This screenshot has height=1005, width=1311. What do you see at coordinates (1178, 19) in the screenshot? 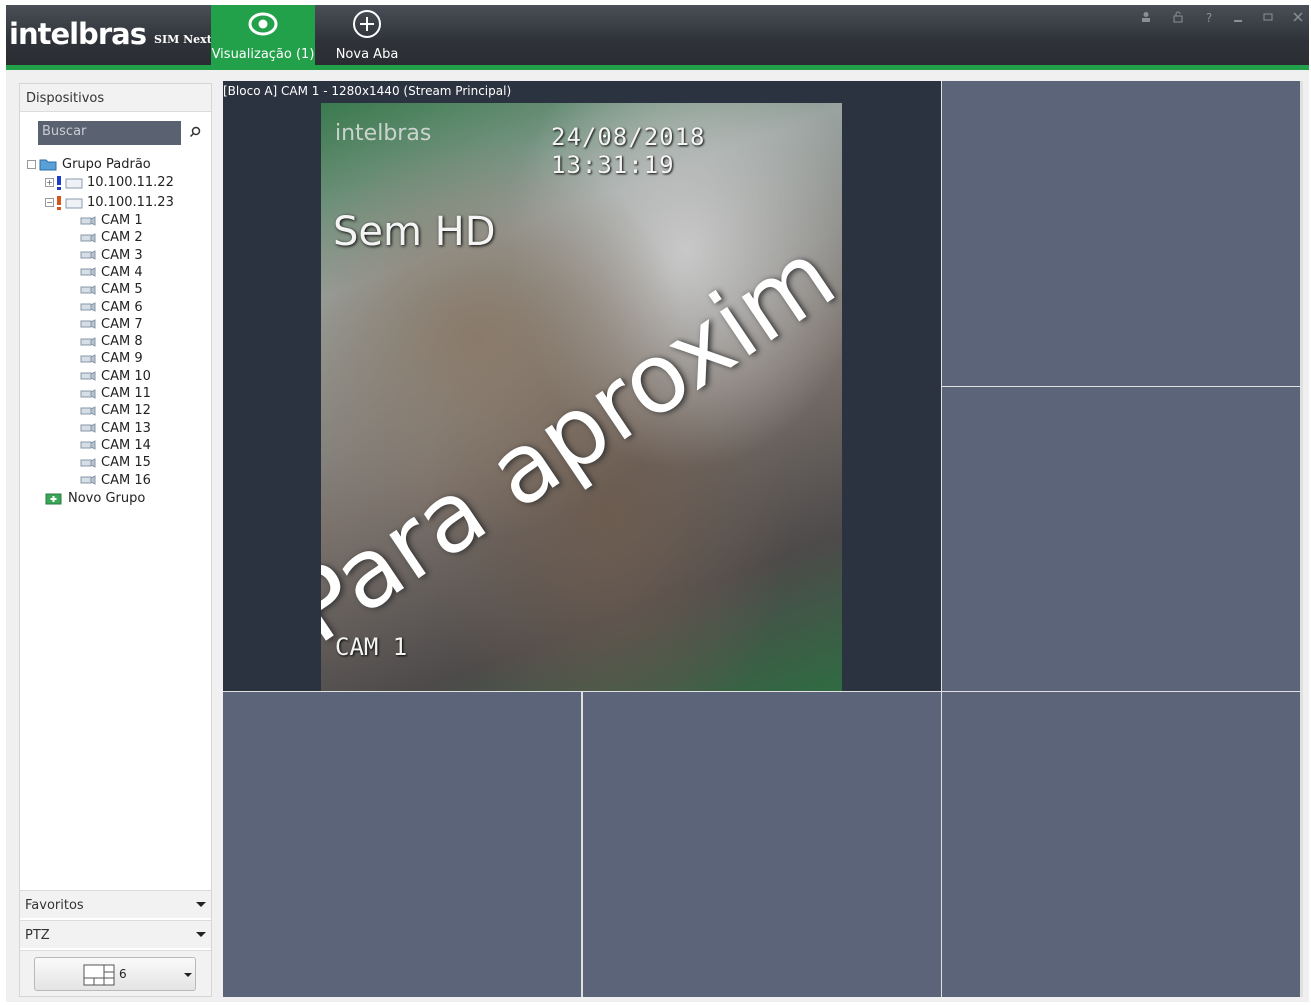
I see `lock-icon` at bounding box center [1178, 19].